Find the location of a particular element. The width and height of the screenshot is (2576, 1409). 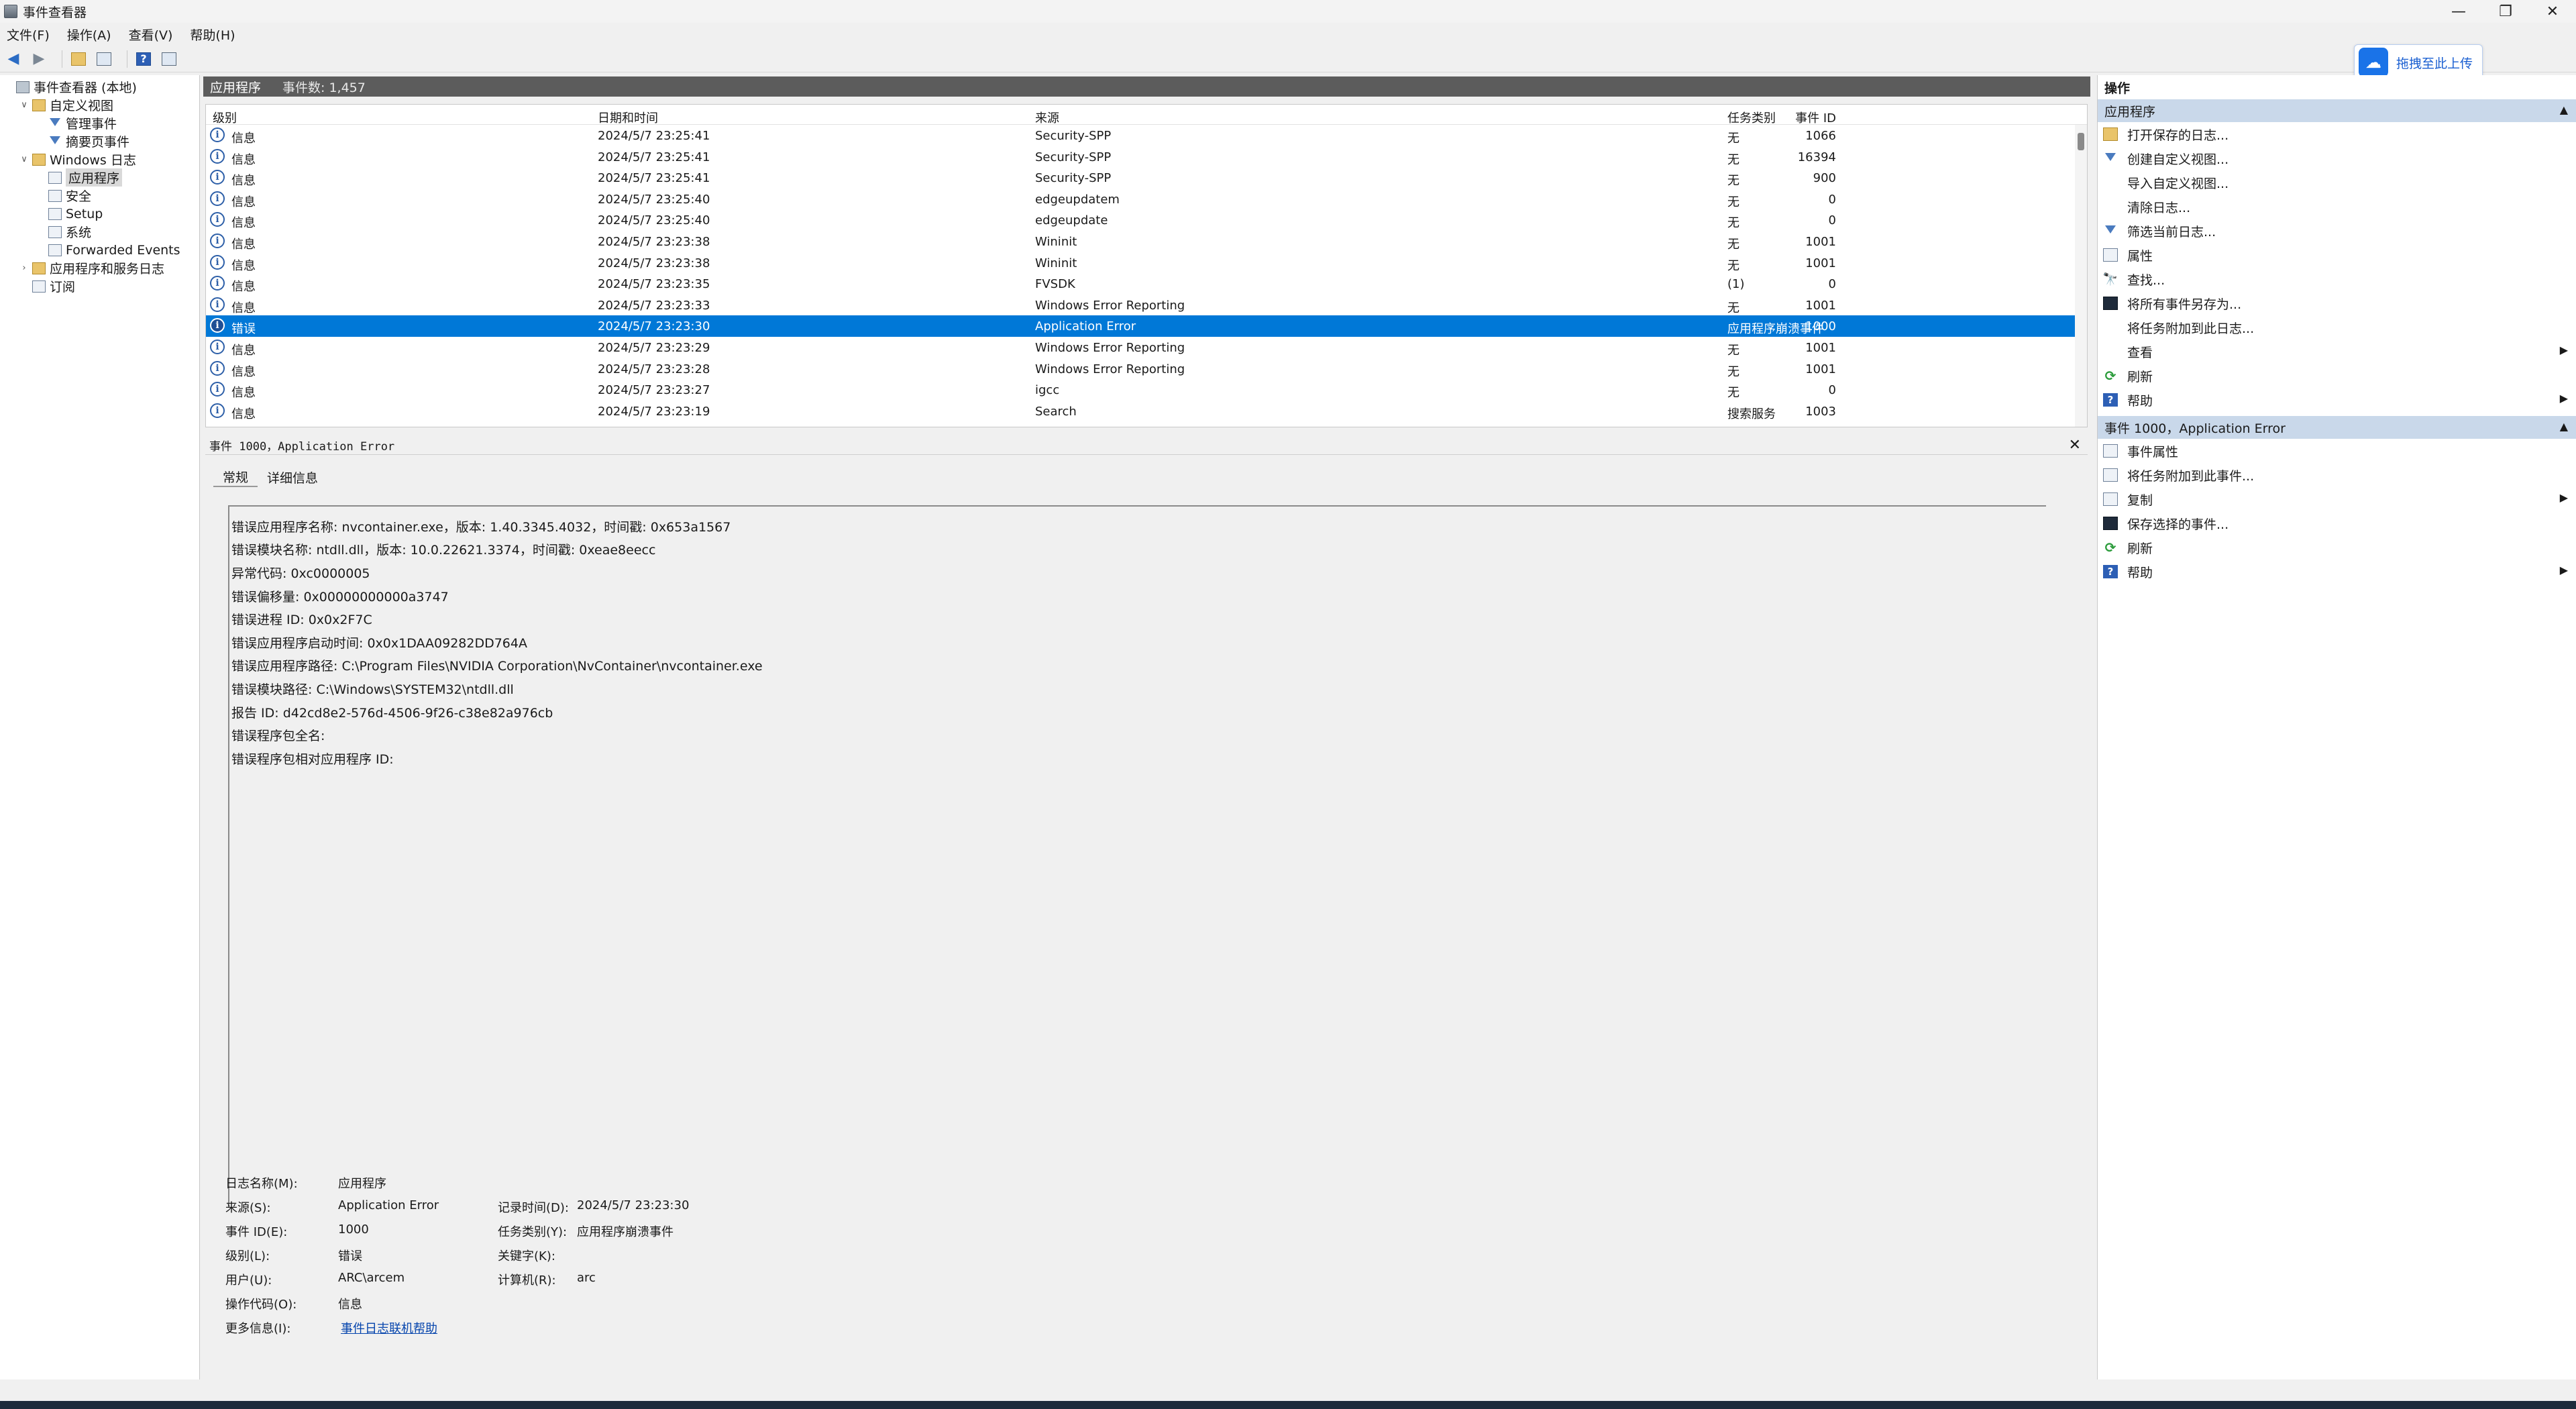

expand-chevron-icon: › is located at coordinates (24, 268).